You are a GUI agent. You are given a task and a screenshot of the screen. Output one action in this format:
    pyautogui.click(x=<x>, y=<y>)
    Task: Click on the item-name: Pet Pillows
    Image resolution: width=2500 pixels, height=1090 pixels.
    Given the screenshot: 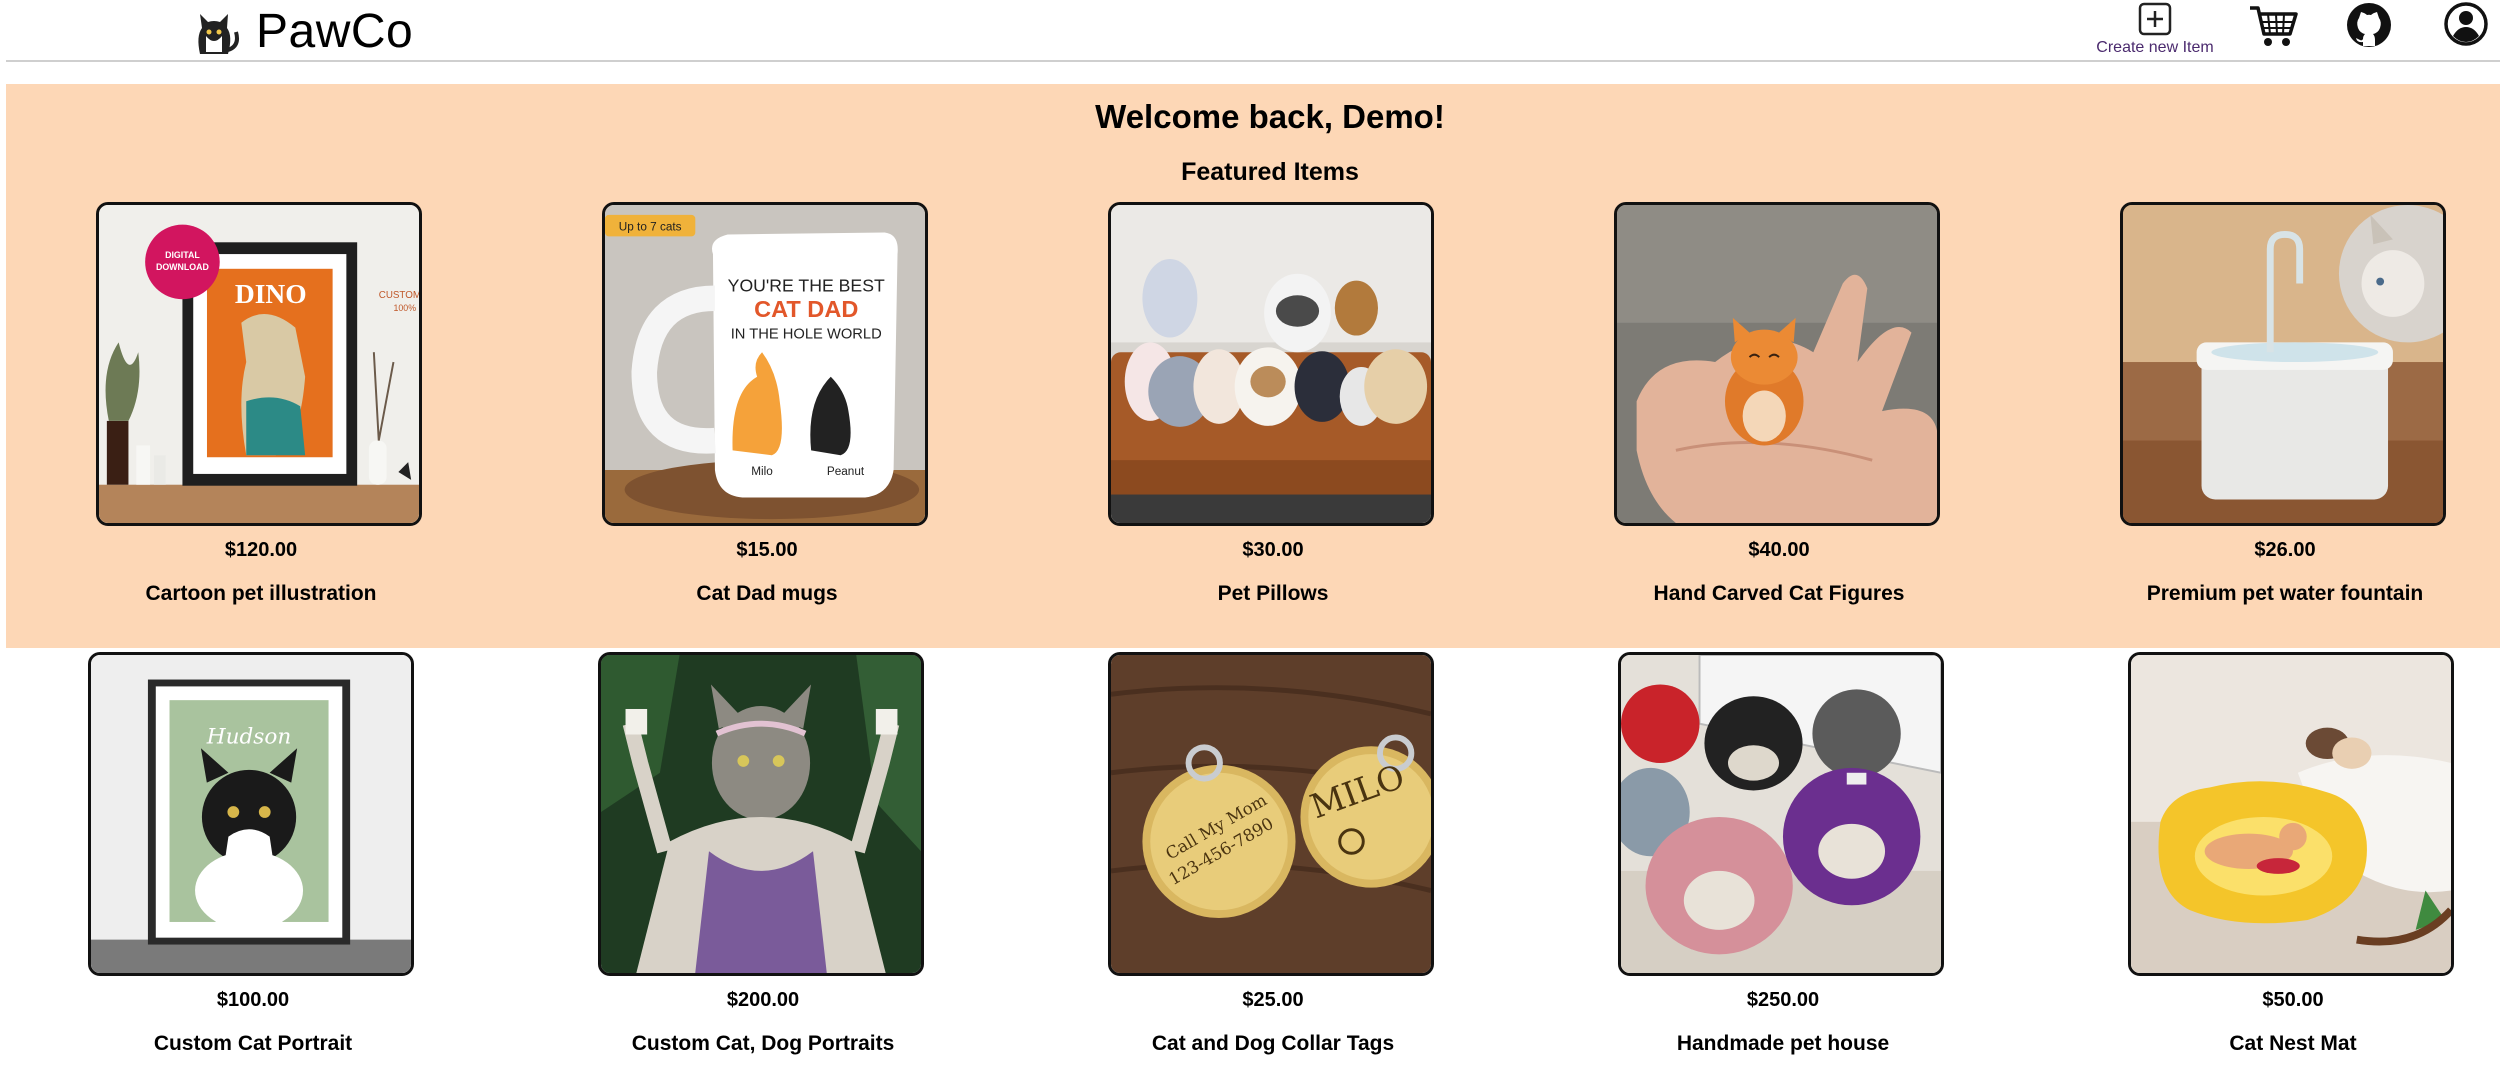 What is the action you would take?
    pyautogui.click(x=1273, y=594)
    